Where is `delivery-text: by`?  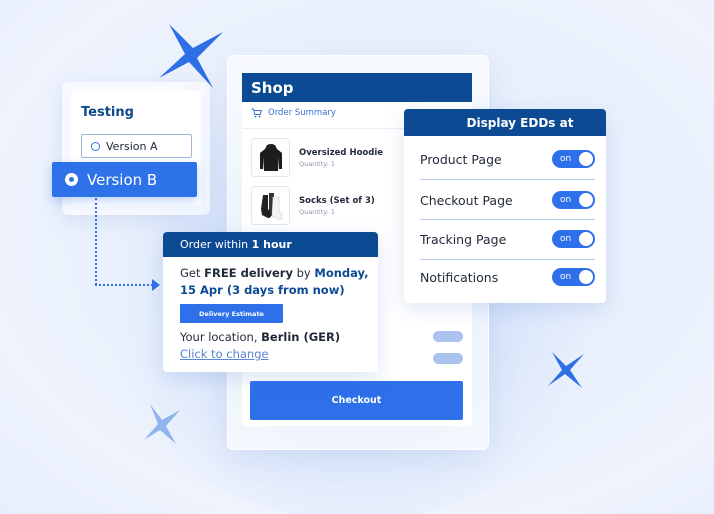 delivery-text: by is located at coordinates (303, 273).